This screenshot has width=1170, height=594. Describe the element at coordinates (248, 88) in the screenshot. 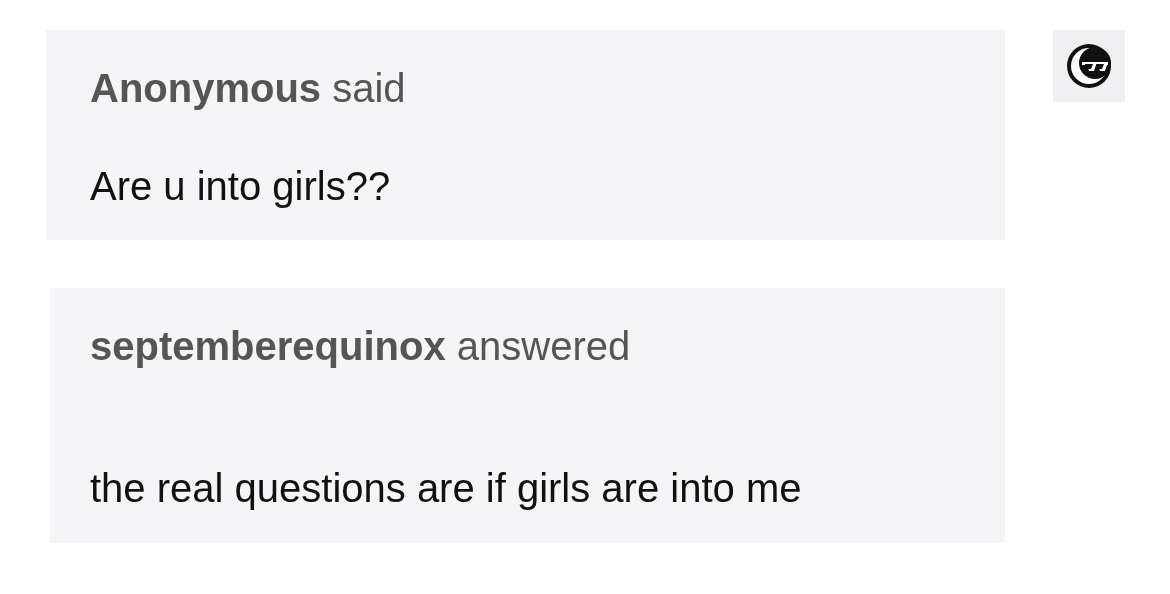

I see `question-header: Anonymous said` at that location.